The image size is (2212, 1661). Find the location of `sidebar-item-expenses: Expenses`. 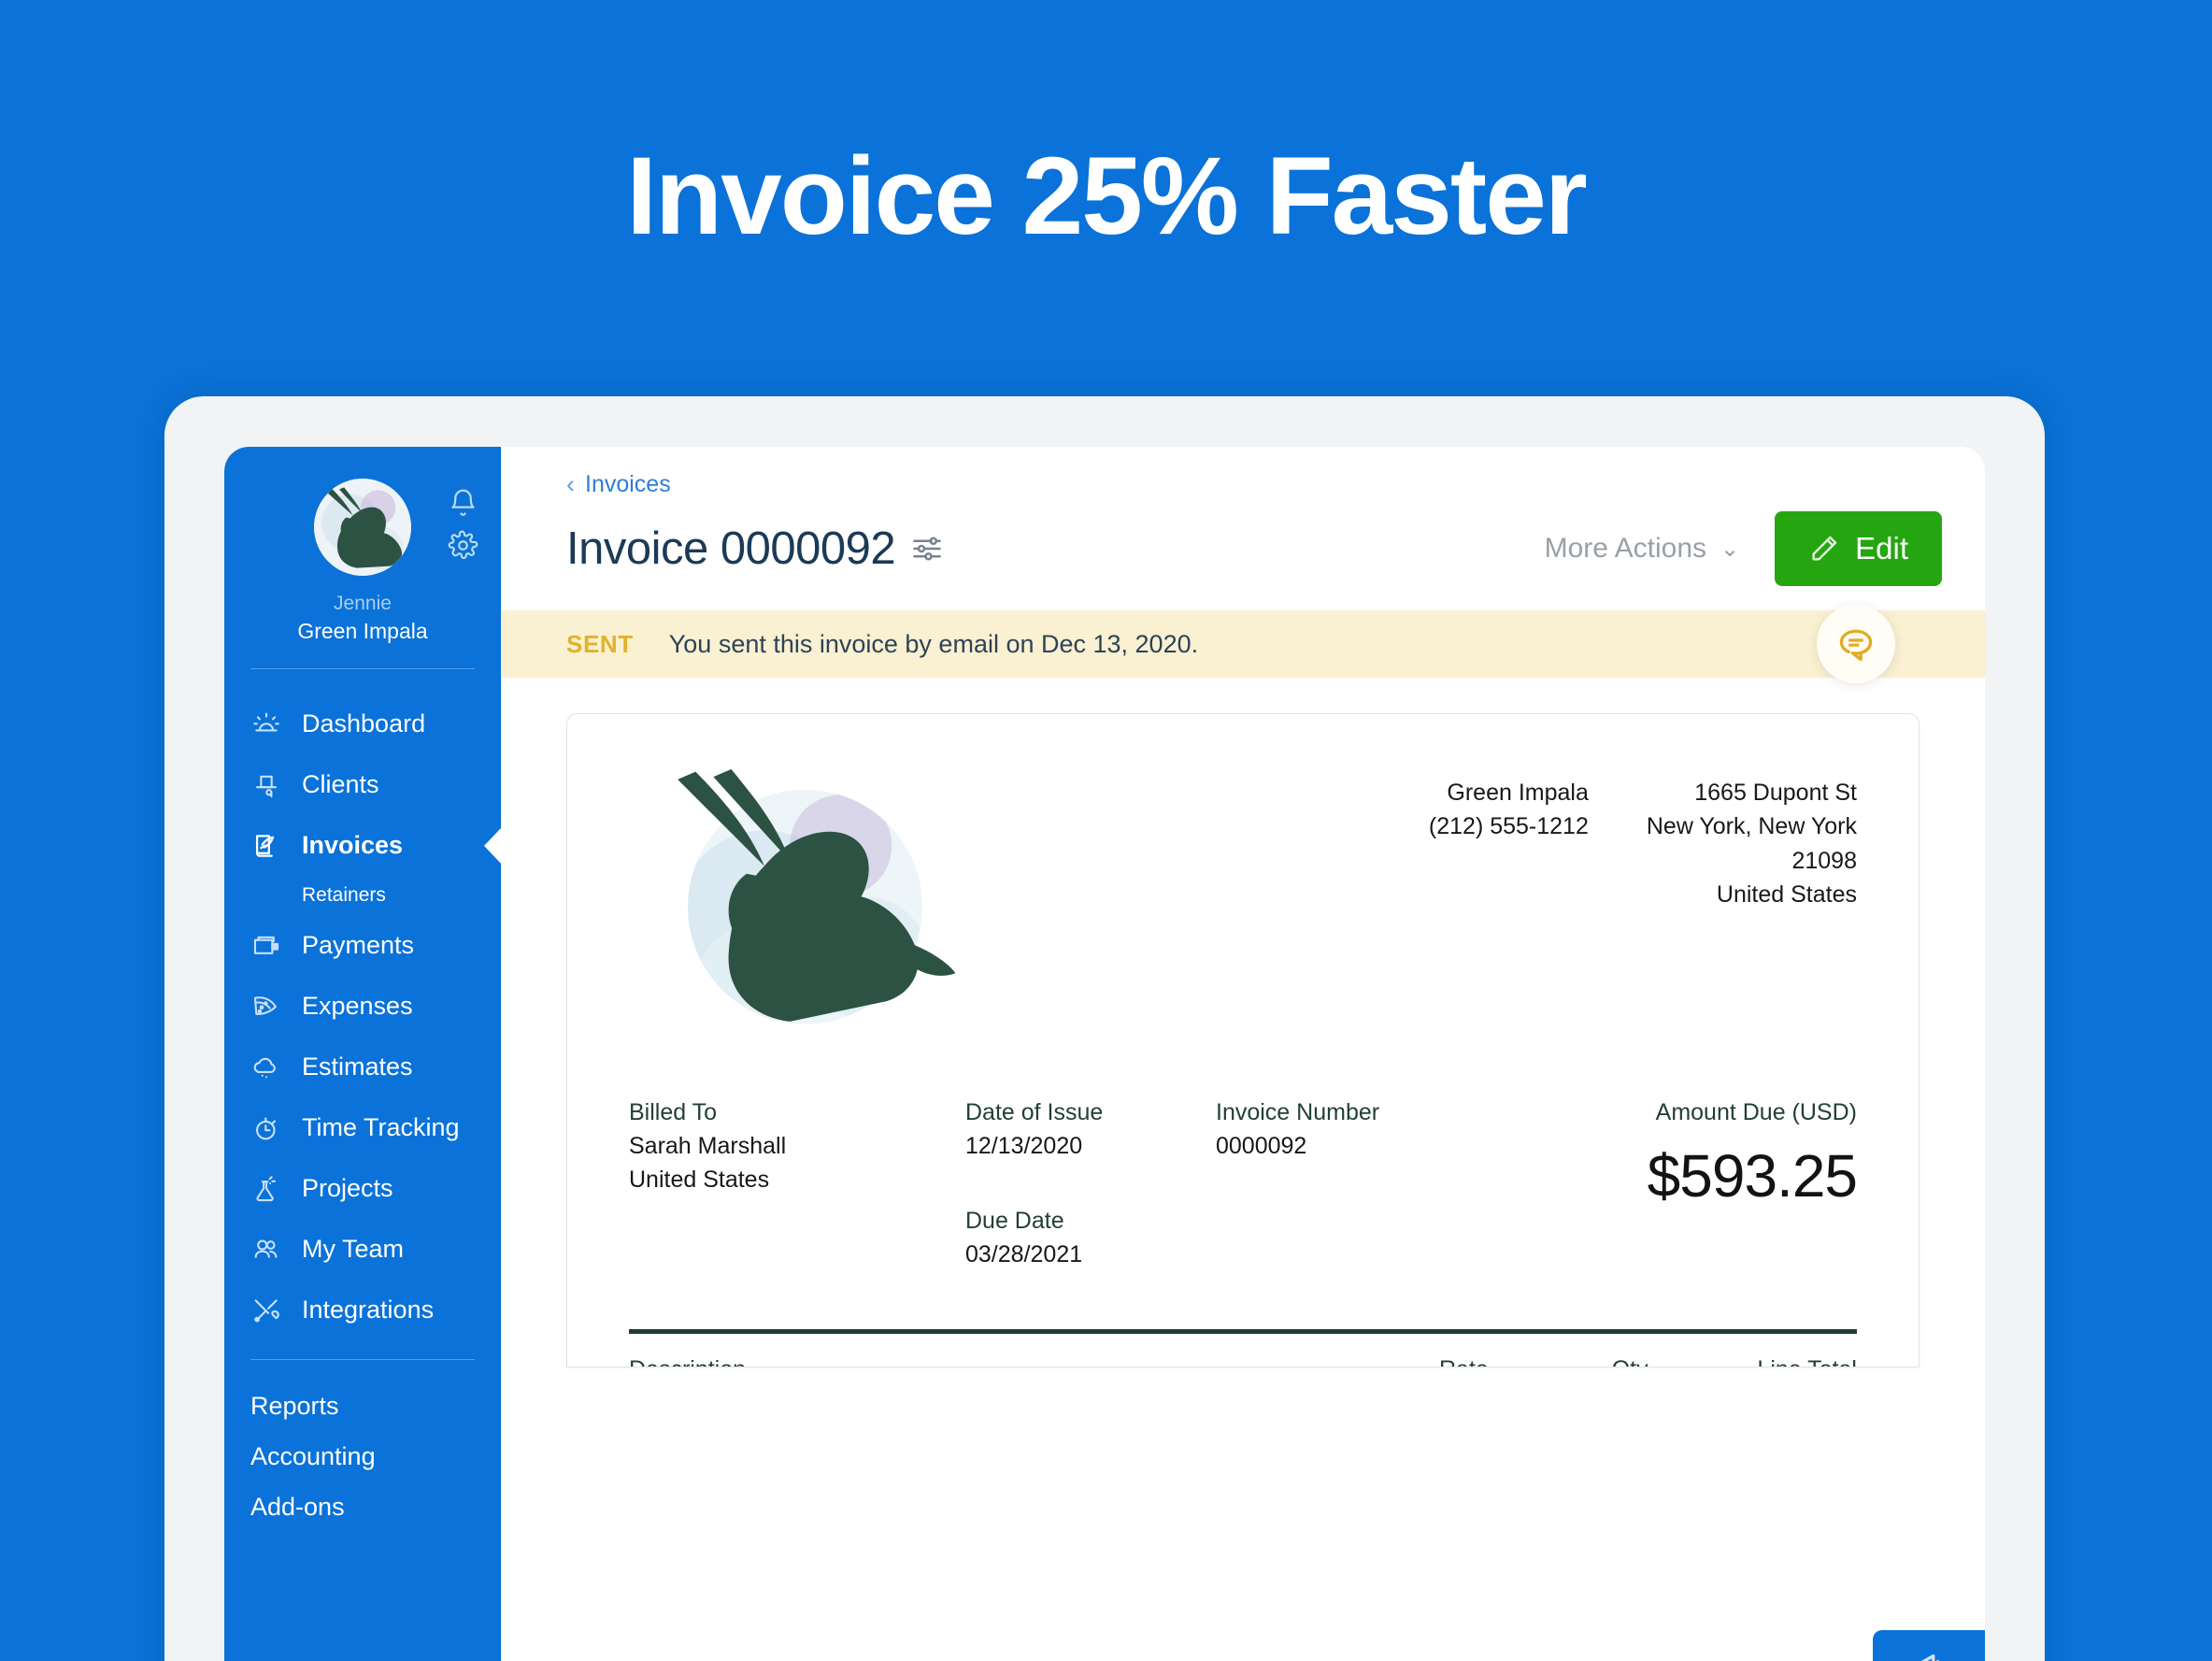

sidebar-item-expenses: Expenses is located at coordinates (362, 1006).